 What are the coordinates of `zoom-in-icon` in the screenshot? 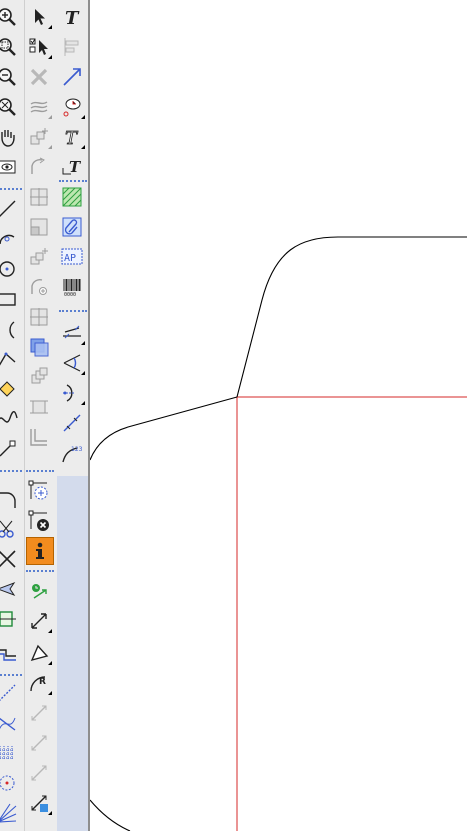 It's located at (10, 17).